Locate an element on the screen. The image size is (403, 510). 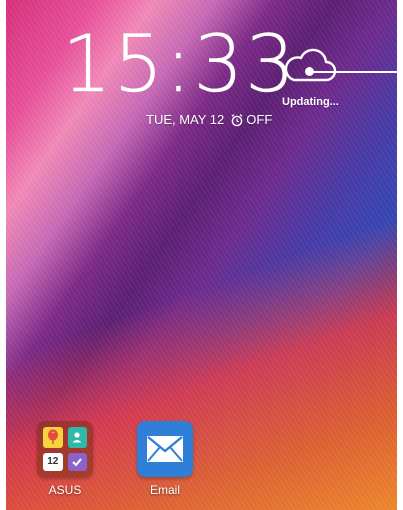
date-alarm-row: TUE, MAY 12 OFF is located at coordinates (209, 119).